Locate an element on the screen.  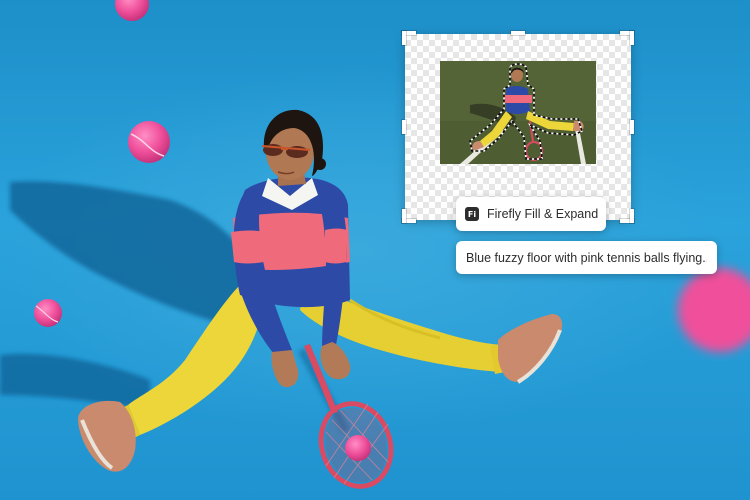
original-image-thumbnail is located at coordinates (518, 112).